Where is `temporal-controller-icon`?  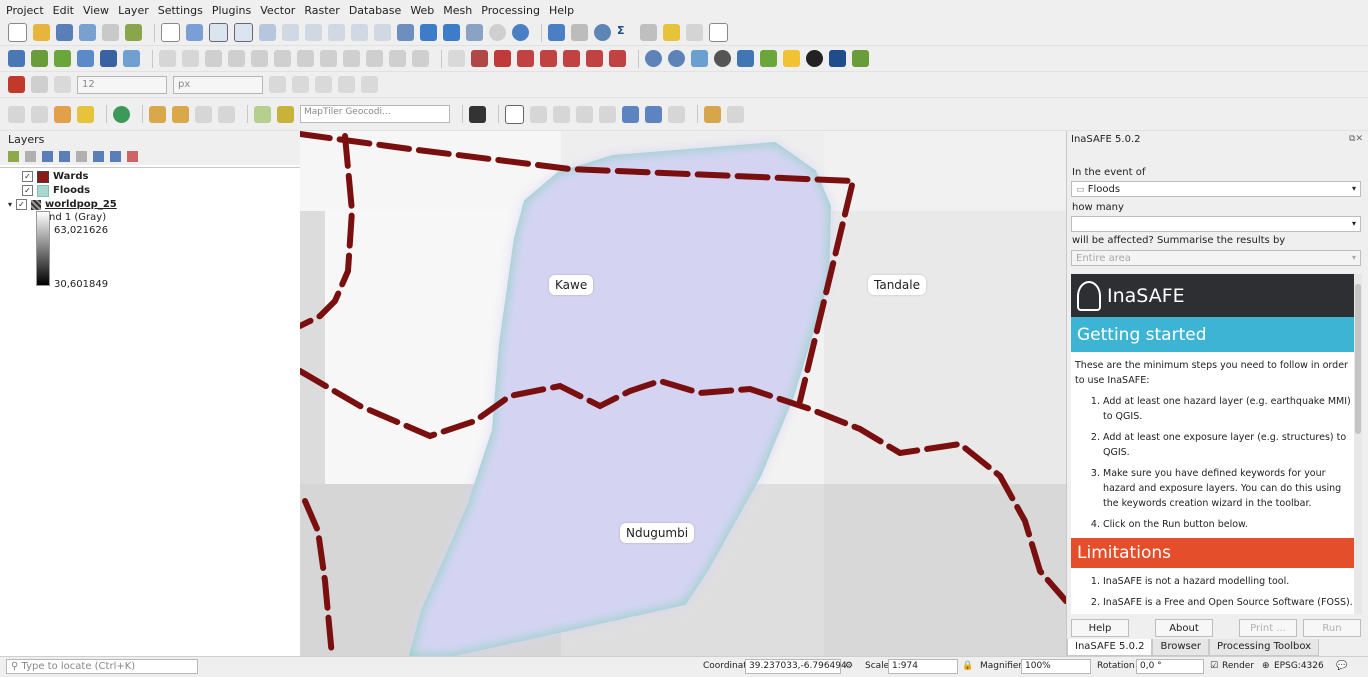
temporal-controller-icon is located at coordinates (497, 32).